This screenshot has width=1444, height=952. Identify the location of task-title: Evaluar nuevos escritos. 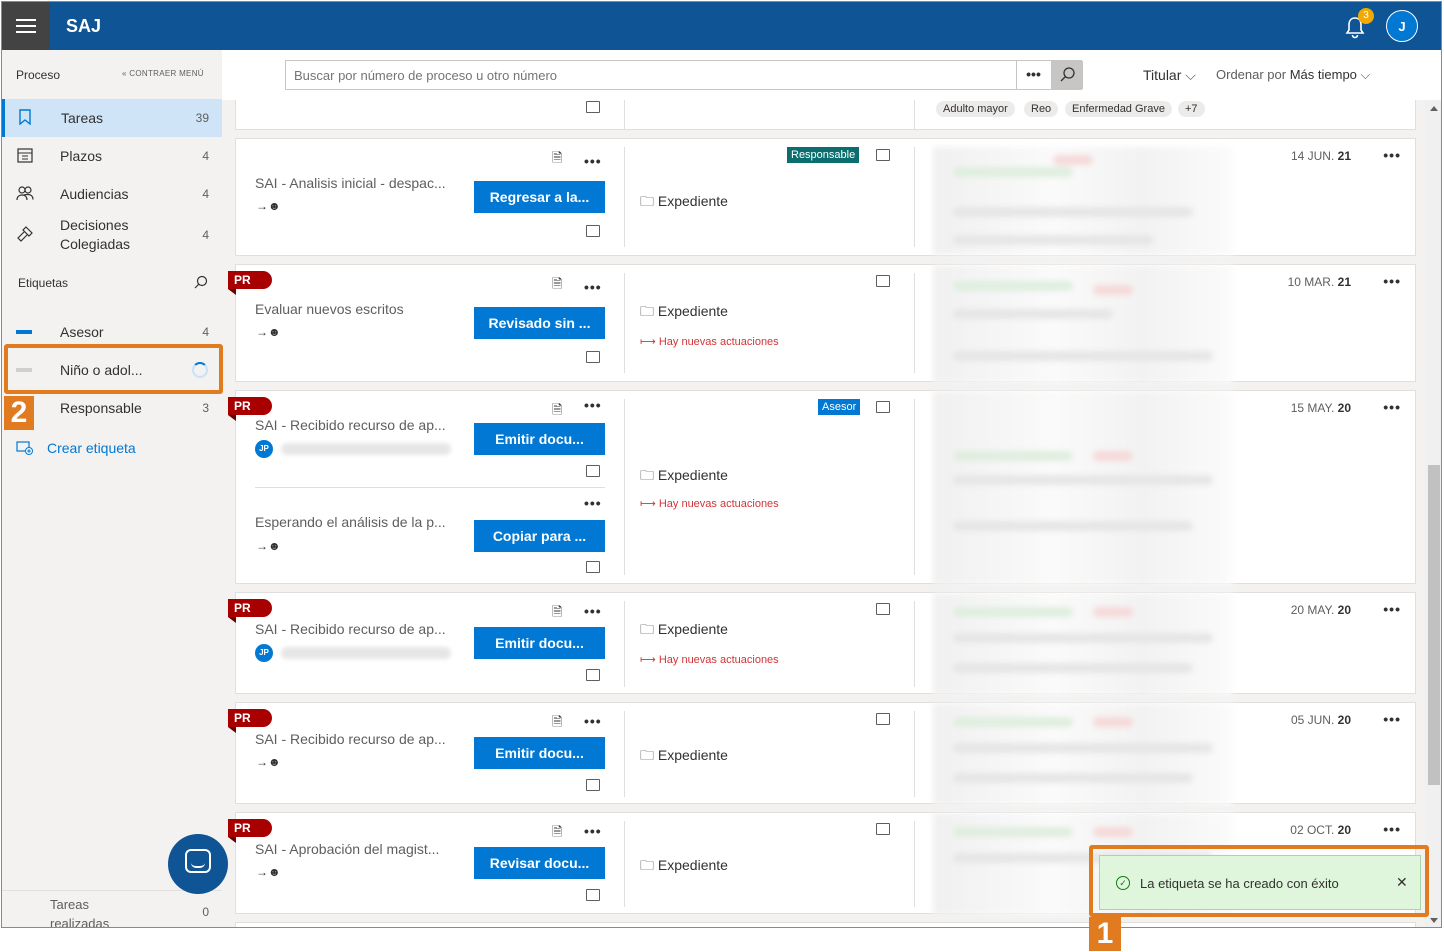
(354, 309).